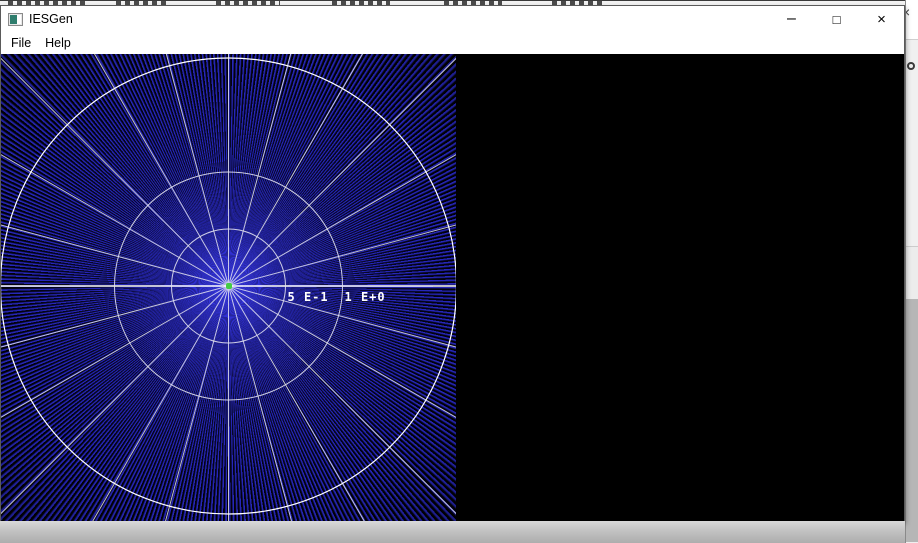 This screenshot has height=543, width=918. What do you see at coordinates (15, 19) in the screenshot?
I see `app-icon` at bounding box center [15, 19].